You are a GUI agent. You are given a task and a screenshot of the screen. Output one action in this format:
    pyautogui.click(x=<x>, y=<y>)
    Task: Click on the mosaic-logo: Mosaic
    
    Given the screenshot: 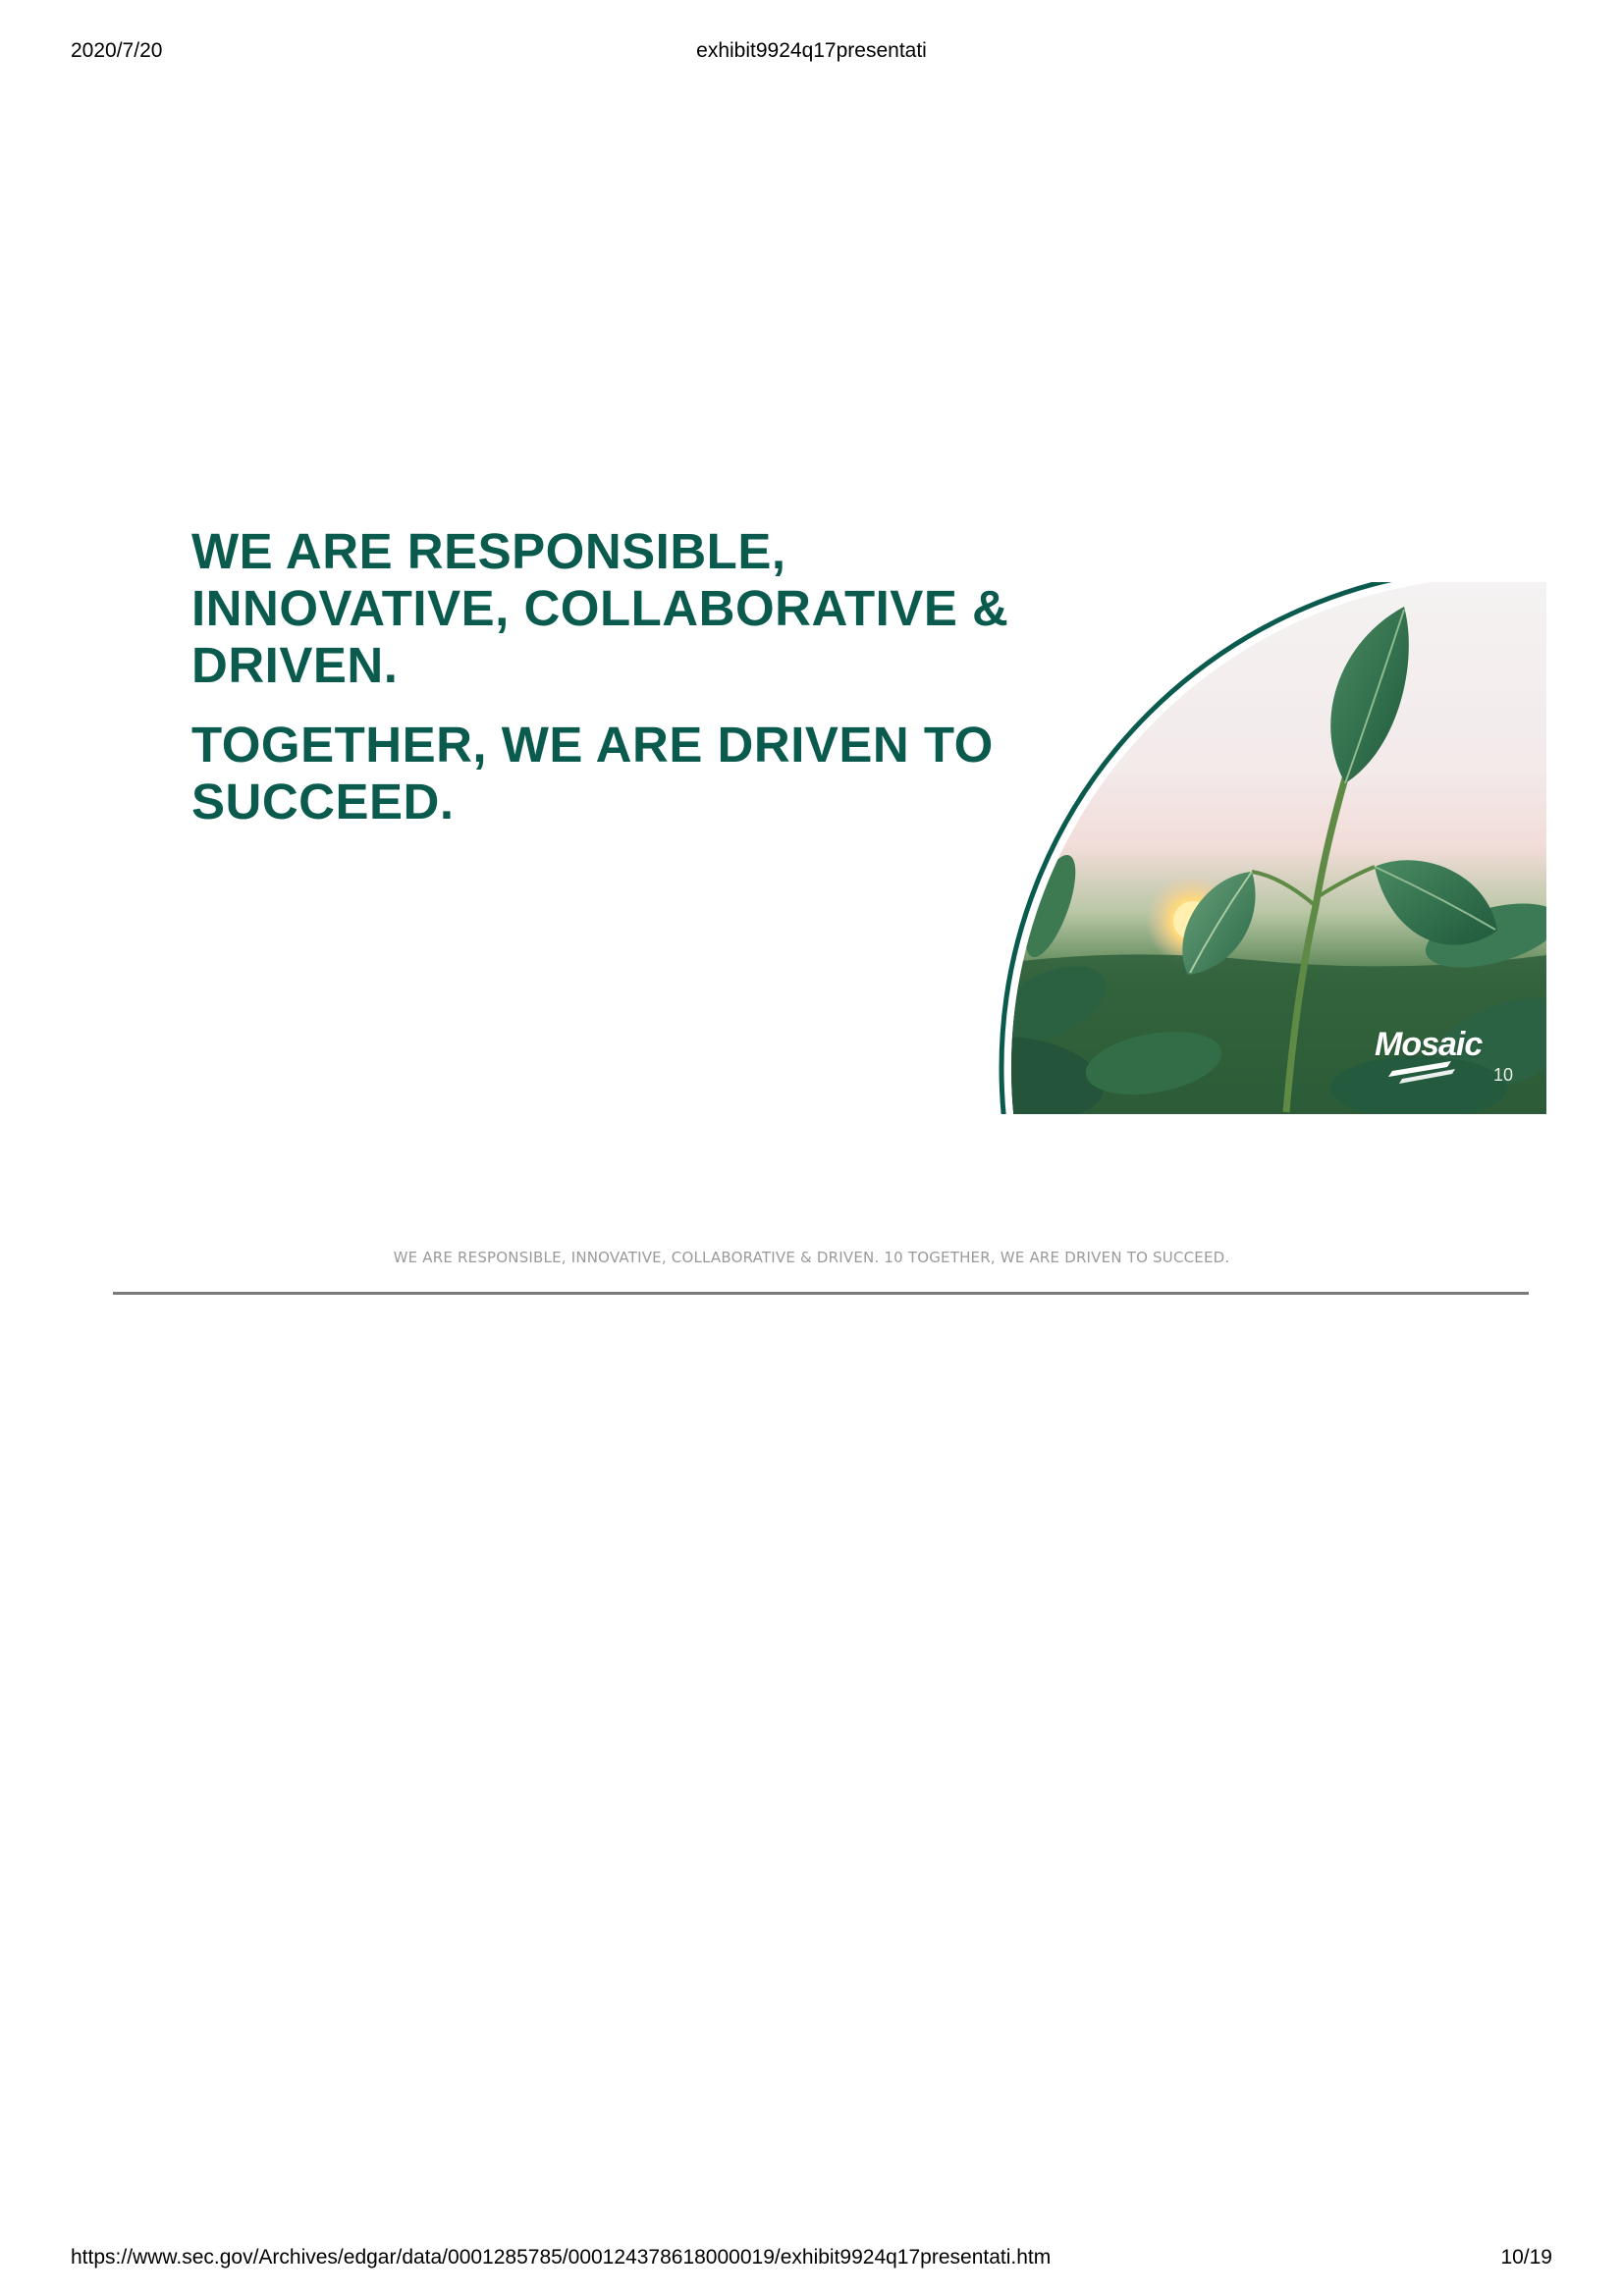 What is the action you would take?
    pyautogui.click(x=1434, y=1056)
    